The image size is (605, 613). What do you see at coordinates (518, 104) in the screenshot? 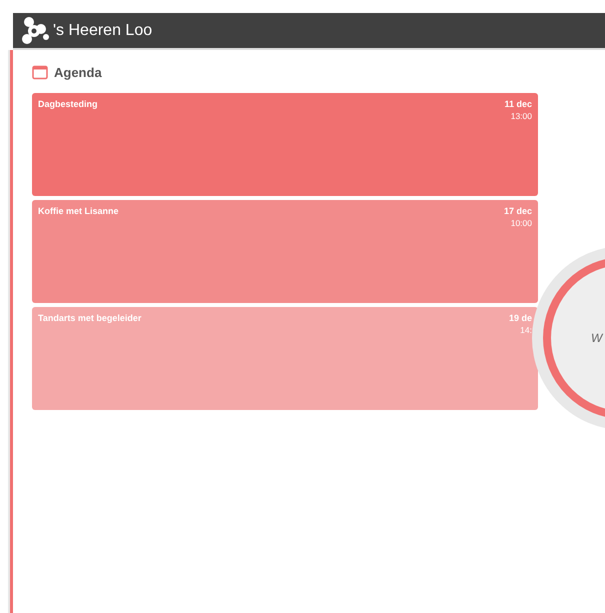
I see `appointment-date: 11 dec` at bounding box center [518, 104].